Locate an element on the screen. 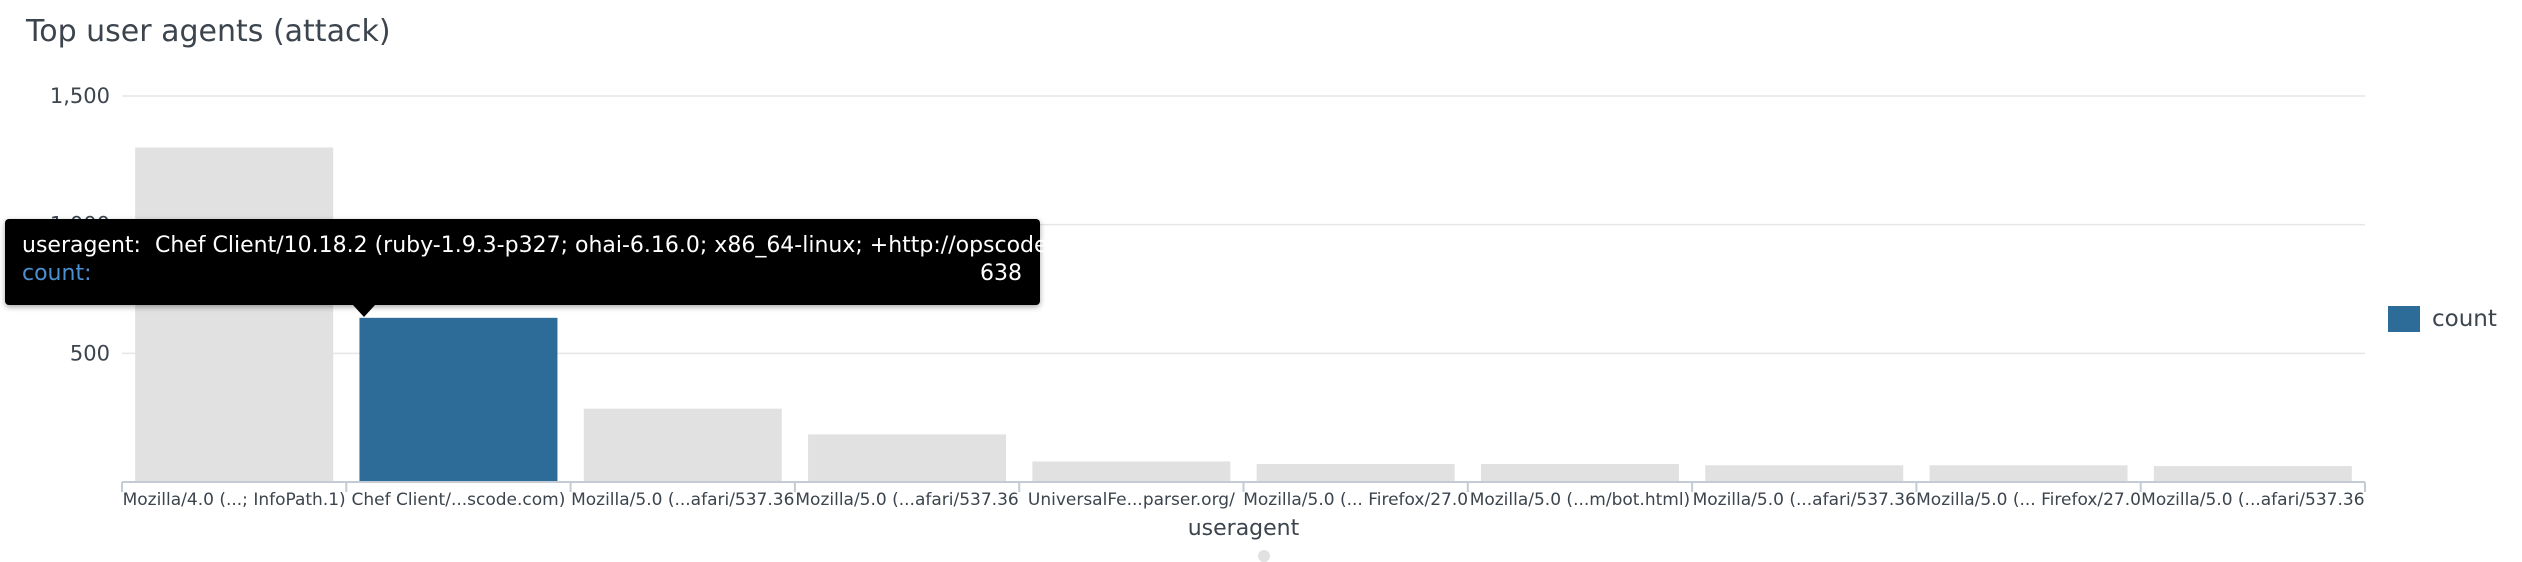 The width and height of the screenshot is (2522, 562). x-tick-label: Mozilla/4.0 (...; InfoPath.1) is located at coordinates (234, 500).